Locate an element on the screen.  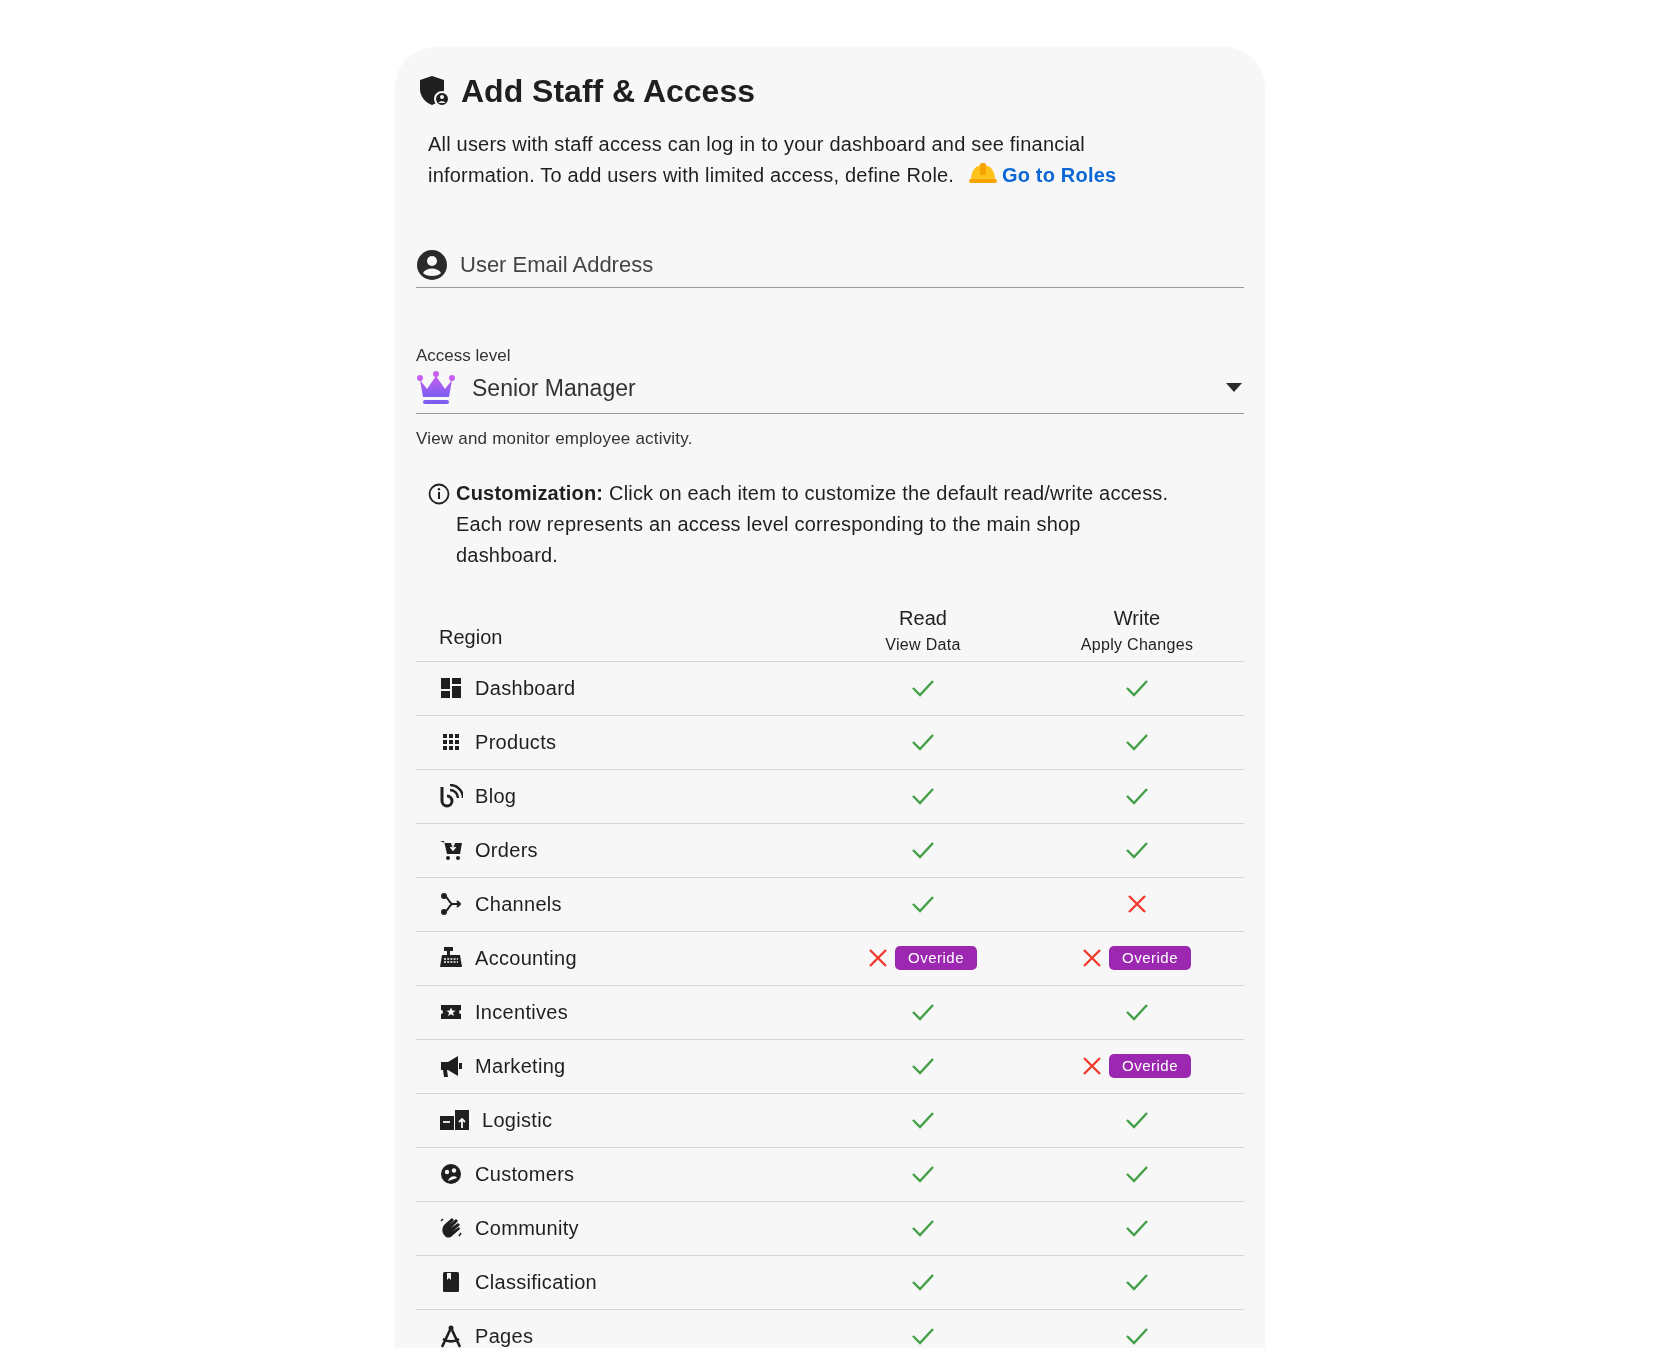
hard-hat-icon is located at coordinates (982, 173).